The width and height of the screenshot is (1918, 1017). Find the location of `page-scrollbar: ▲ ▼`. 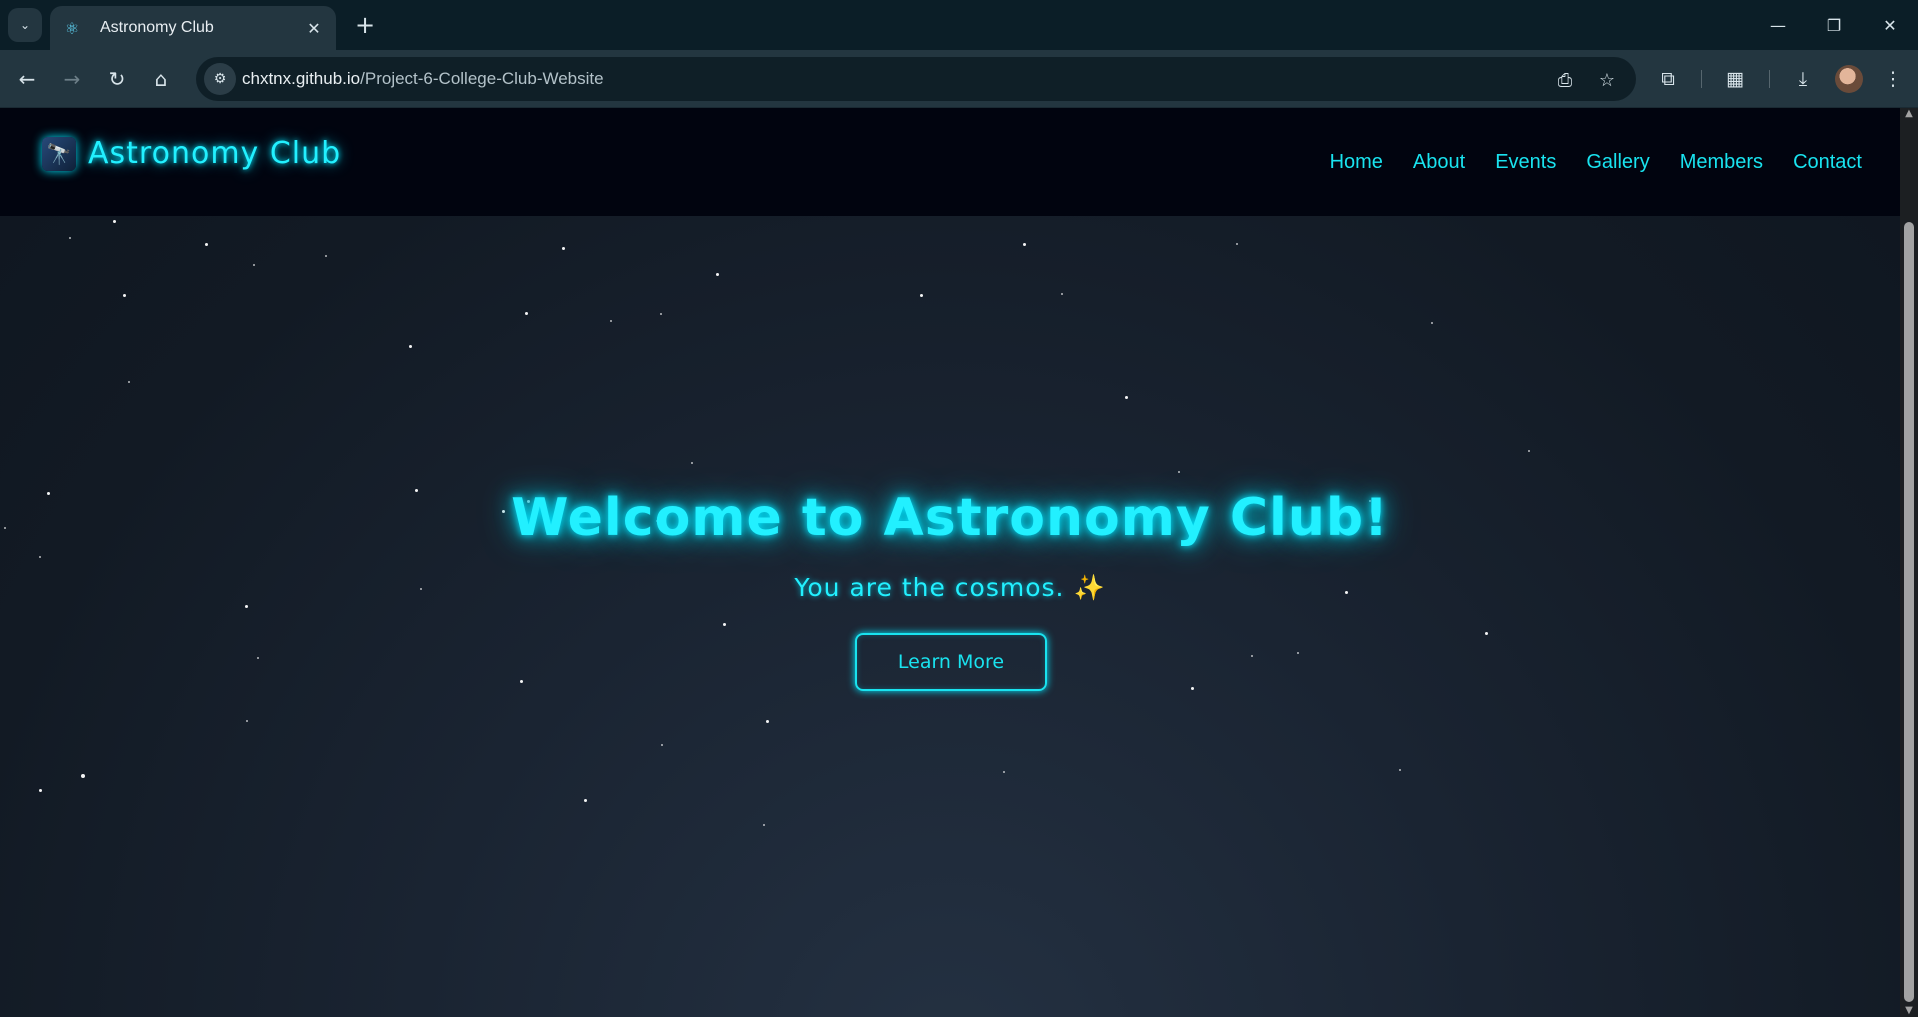

page-scrollbar: ▲ ▼ is located at coordinates (1909, 562).